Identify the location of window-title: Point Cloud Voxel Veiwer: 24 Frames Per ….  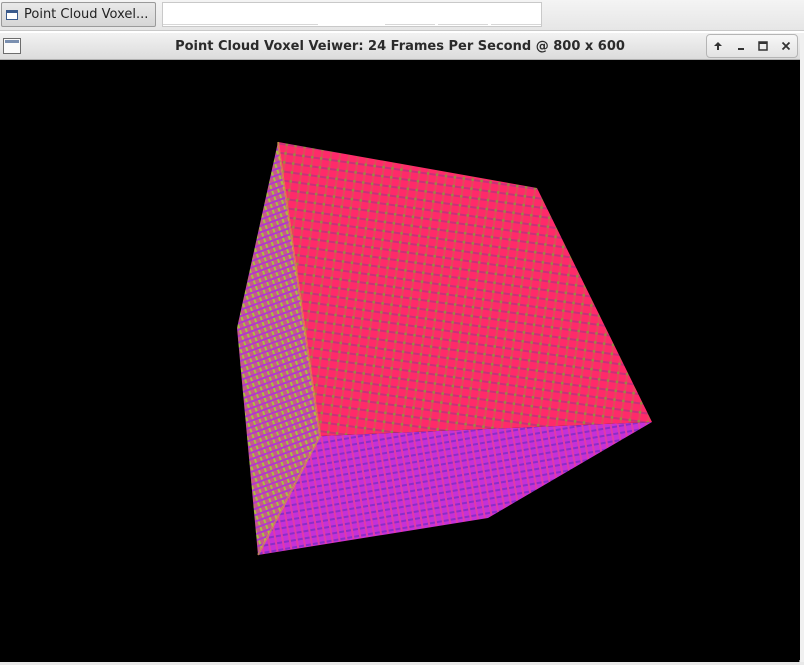
(400, 46).